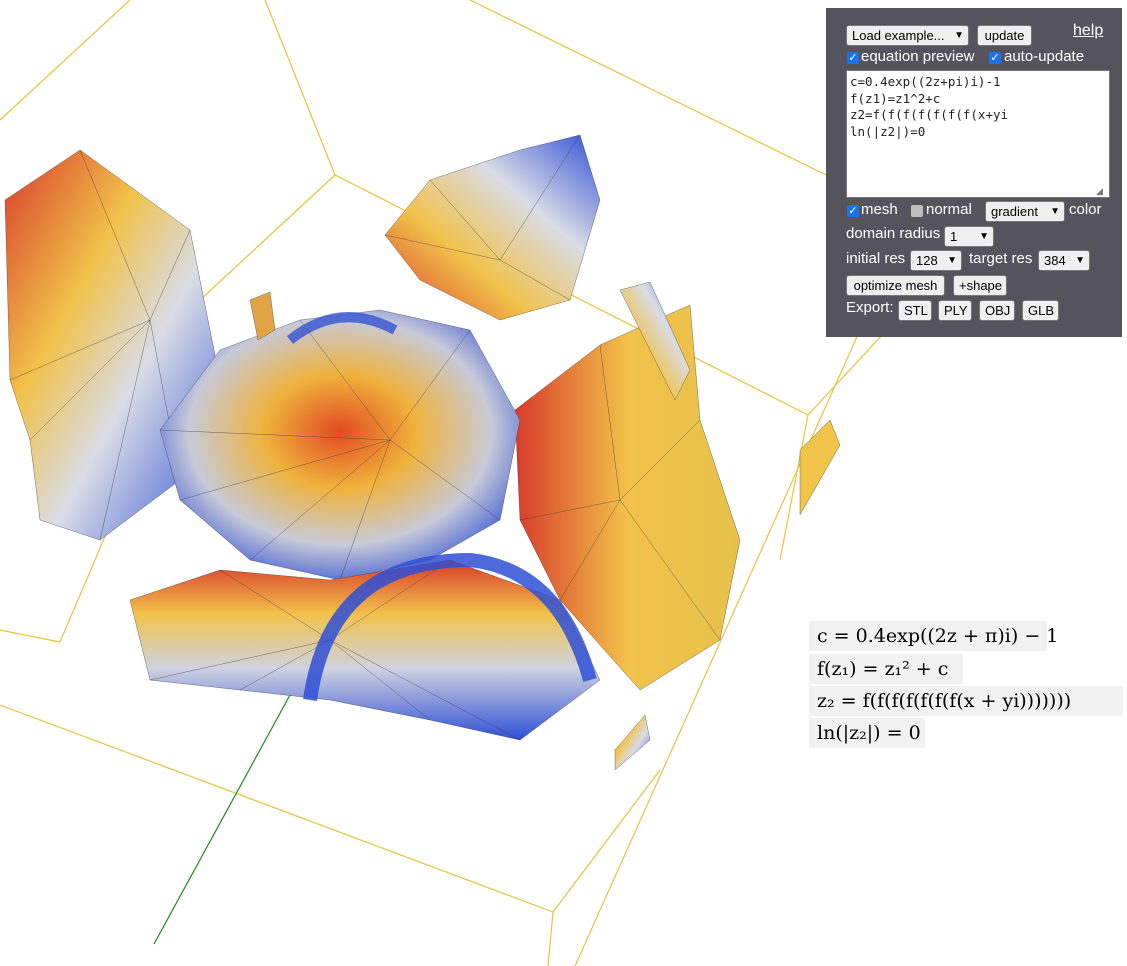 The image size is (1127, 966). I want to click on color-label: color, so click(1085, 209).